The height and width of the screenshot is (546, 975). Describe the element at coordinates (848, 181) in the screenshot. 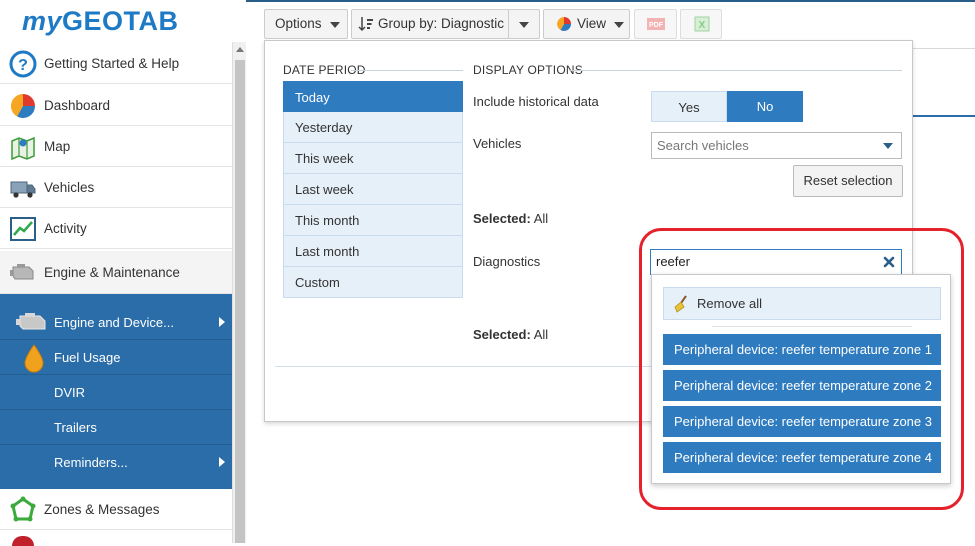

I see `reset-selection-button: Reset selection` at that location.